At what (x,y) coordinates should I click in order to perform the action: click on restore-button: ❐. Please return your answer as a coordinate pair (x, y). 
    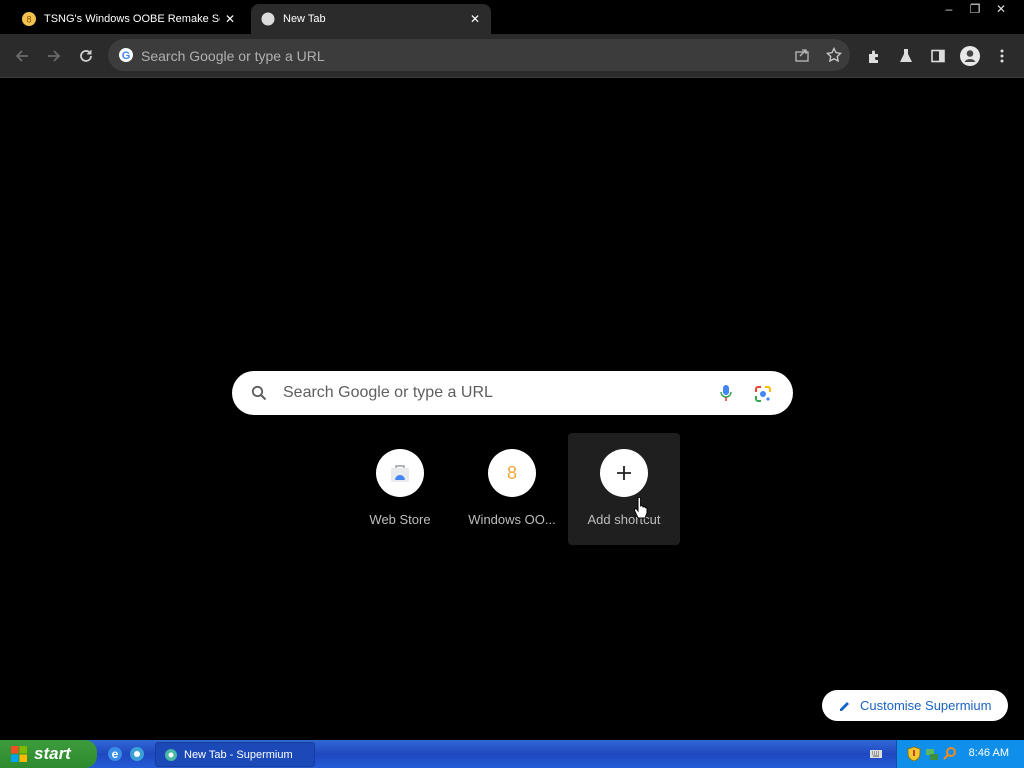
    Looking at the image, I should click on (975, 9).